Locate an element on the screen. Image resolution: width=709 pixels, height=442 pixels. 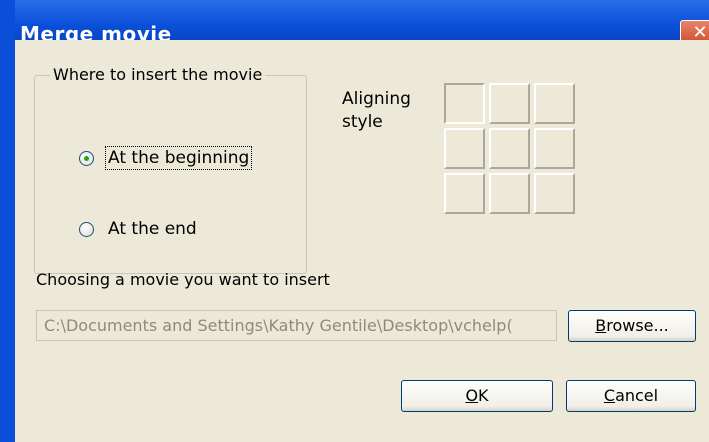
radio-end is located at coordinates (86, 229).